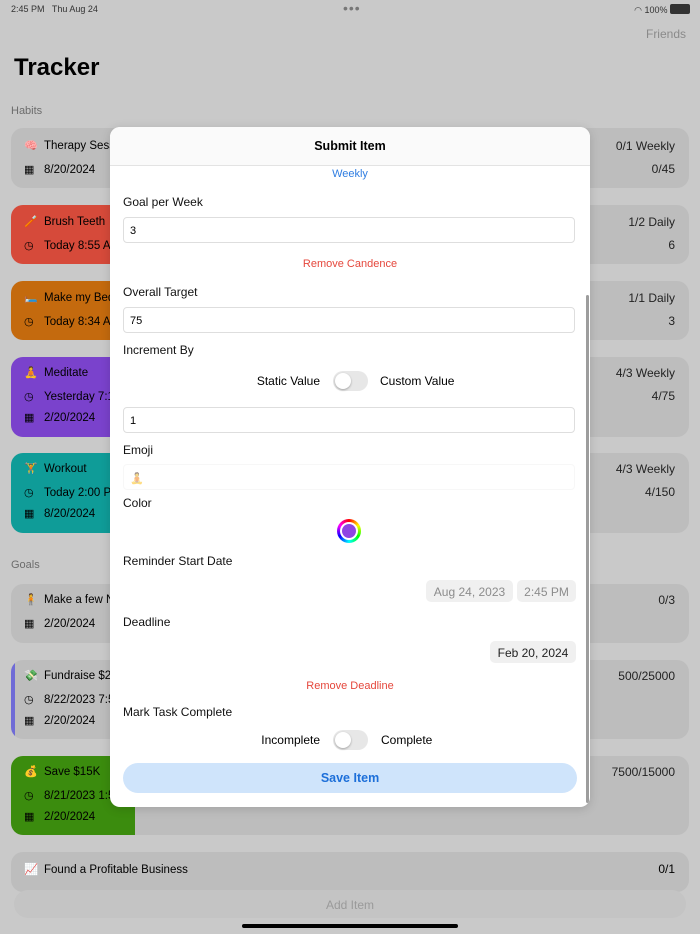  What do you see at coordinates (72, 772) in the screenshot?
I see `goal-name: Save $15K` at bounding box center [72, 772].